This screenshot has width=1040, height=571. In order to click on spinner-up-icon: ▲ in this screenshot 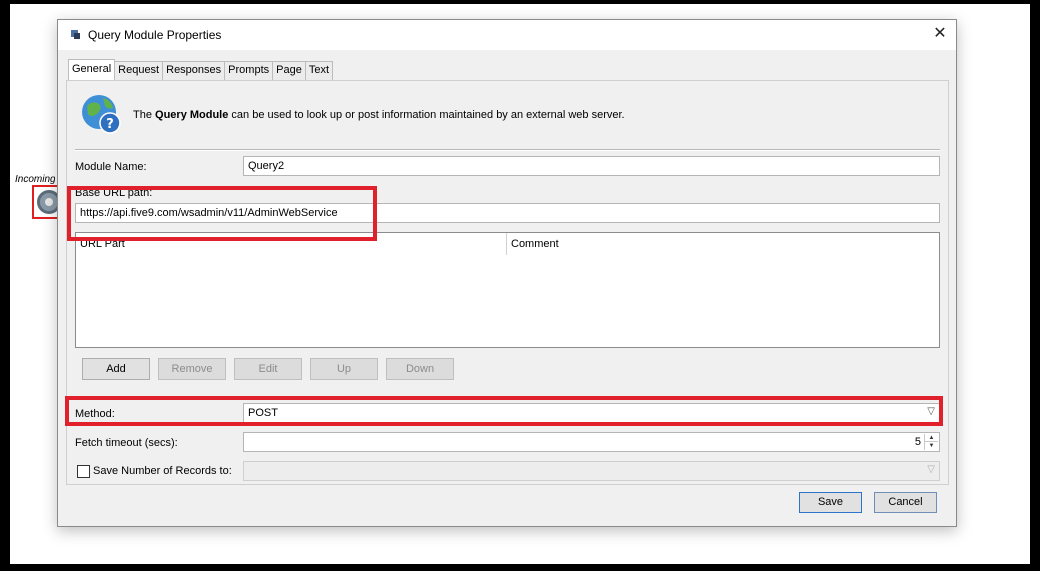, I will do `click(931, 438)`.